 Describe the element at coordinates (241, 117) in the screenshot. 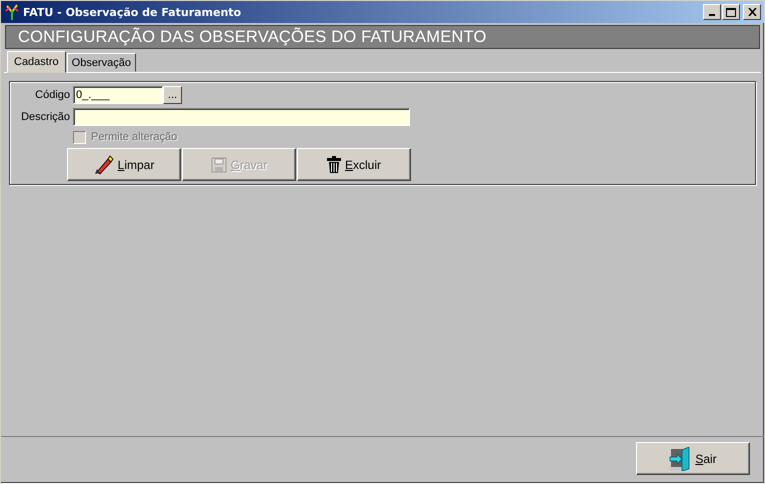

I see `description-field` at that location.